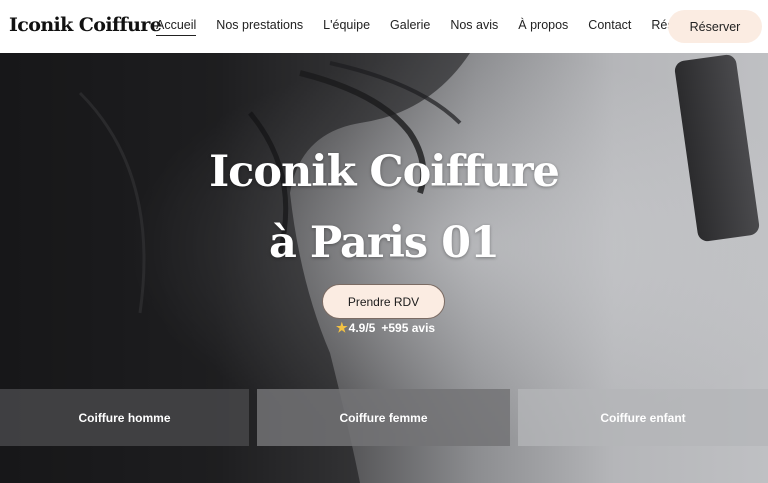  What do you see at coordinates (715, 26) in the screenshot?
I see `reserve-button: Réserver` at bounding box center [715, 26].